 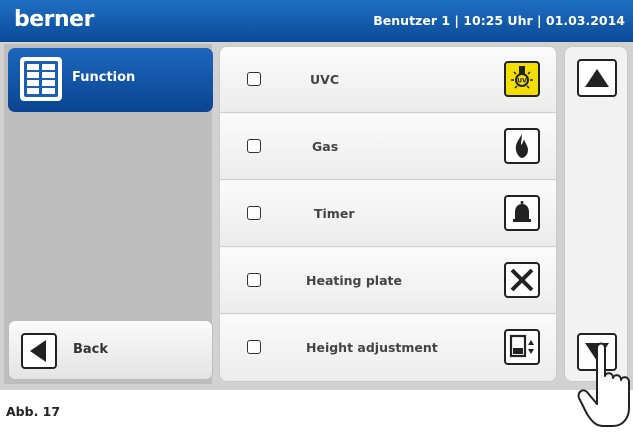 I want to click on list-item-label: Height adjustment, so click(x=372, y=347).